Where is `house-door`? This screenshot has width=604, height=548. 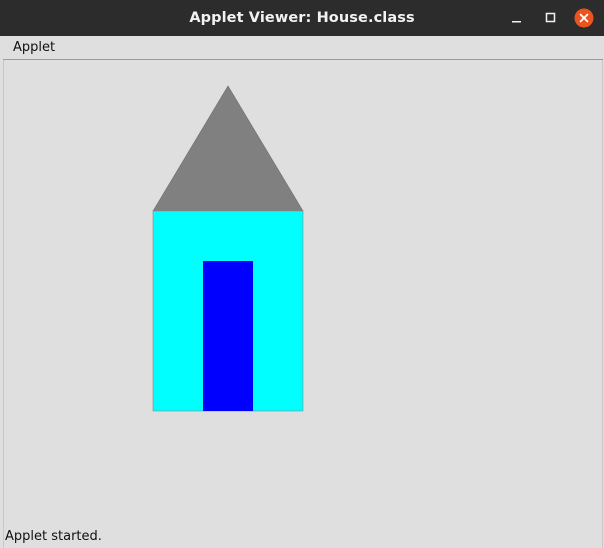 house-door is located at coordinates (228, 336).